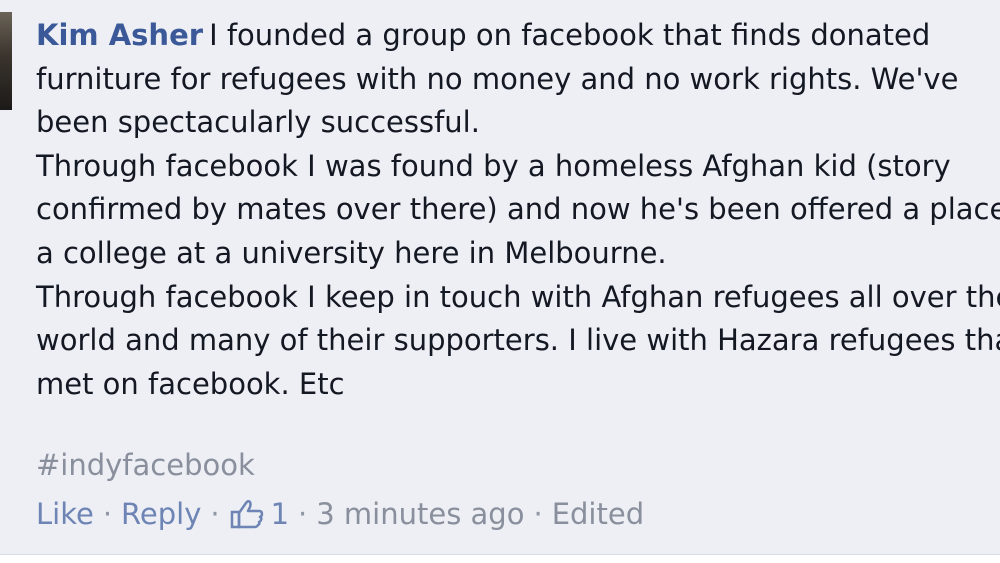 The image size is (1000, 563). What do you see at coordinates (145, 465) in the screenshot?
I see `hashtag-link: #indyfacebook` at bounding box center [145, 465].